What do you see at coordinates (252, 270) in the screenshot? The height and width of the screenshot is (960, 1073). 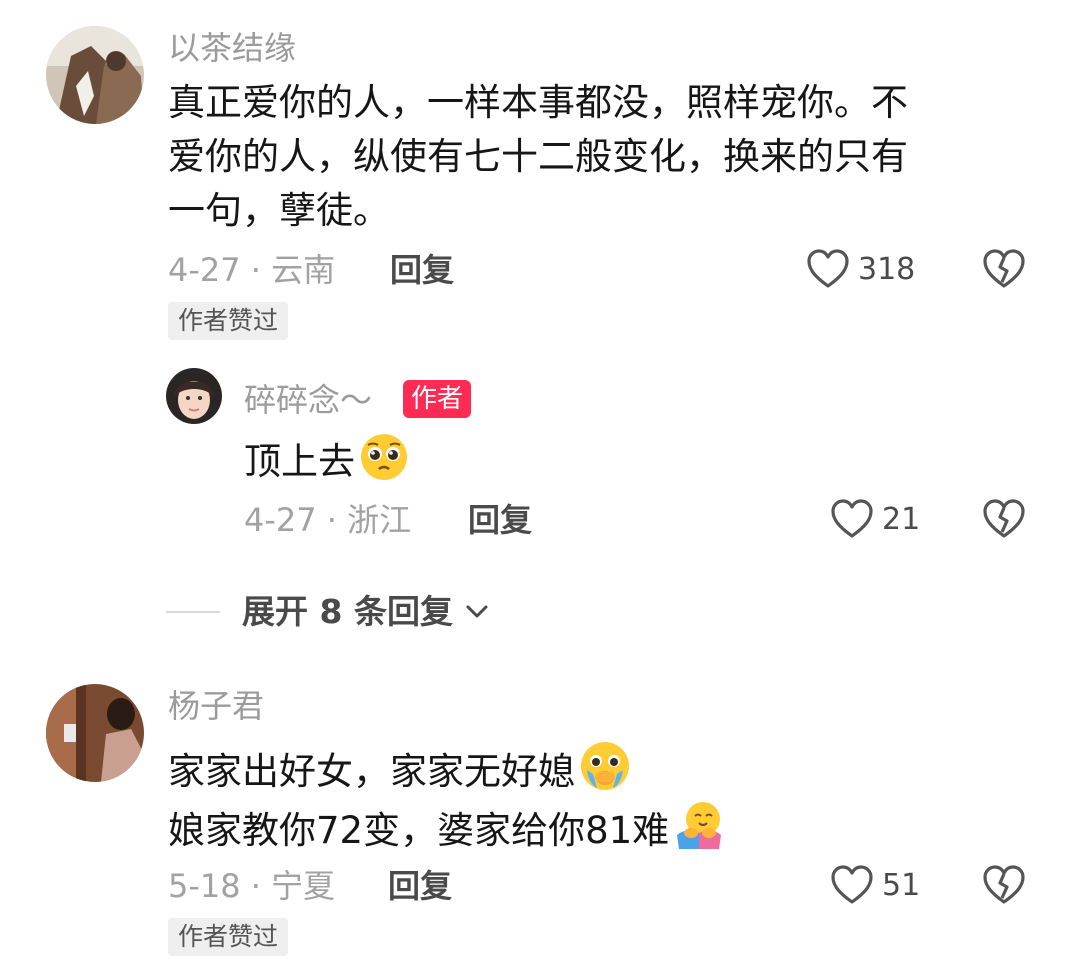 I see `comment-meta: 4-27 · 云南` at bounding box center [252, 270].